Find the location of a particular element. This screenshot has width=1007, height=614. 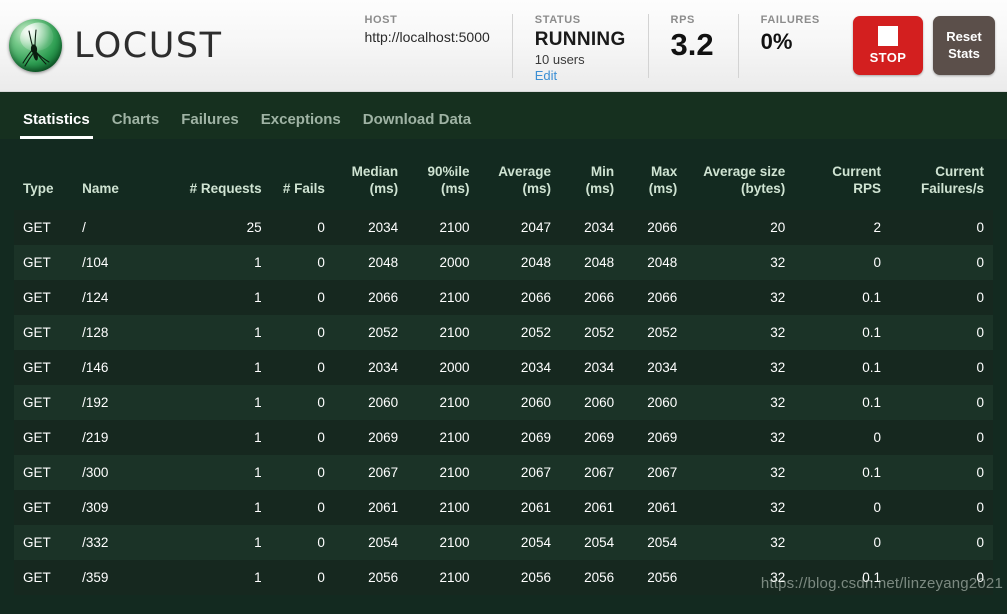

col-max: Max (ms) is located at coordinates (654, 182).